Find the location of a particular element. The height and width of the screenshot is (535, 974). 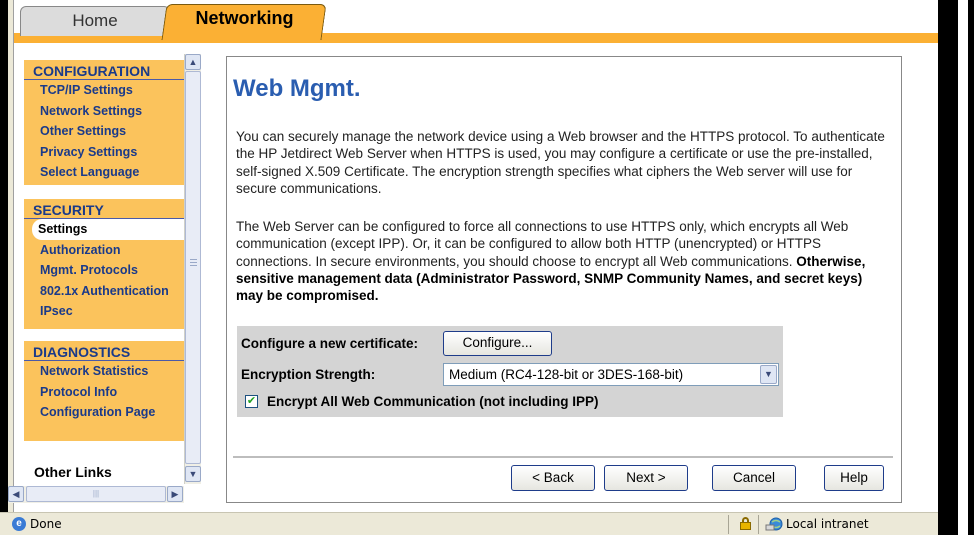

window-edge-right is located at coordinates (956, 267).